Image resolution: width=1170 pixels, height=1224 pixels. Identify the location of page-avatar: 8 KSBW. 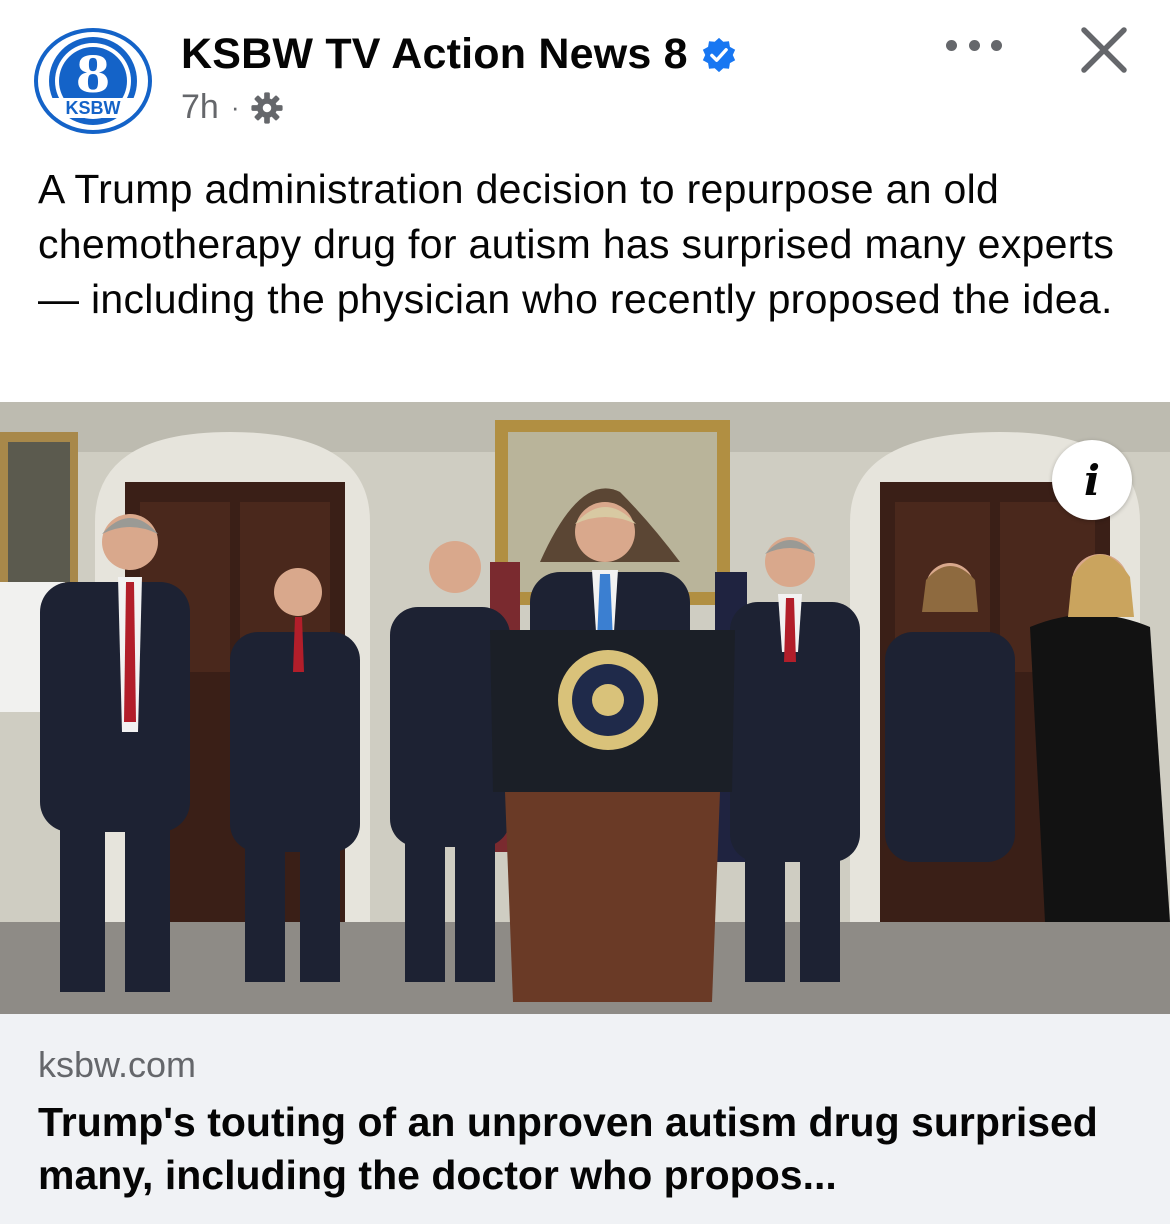
(93, 81).